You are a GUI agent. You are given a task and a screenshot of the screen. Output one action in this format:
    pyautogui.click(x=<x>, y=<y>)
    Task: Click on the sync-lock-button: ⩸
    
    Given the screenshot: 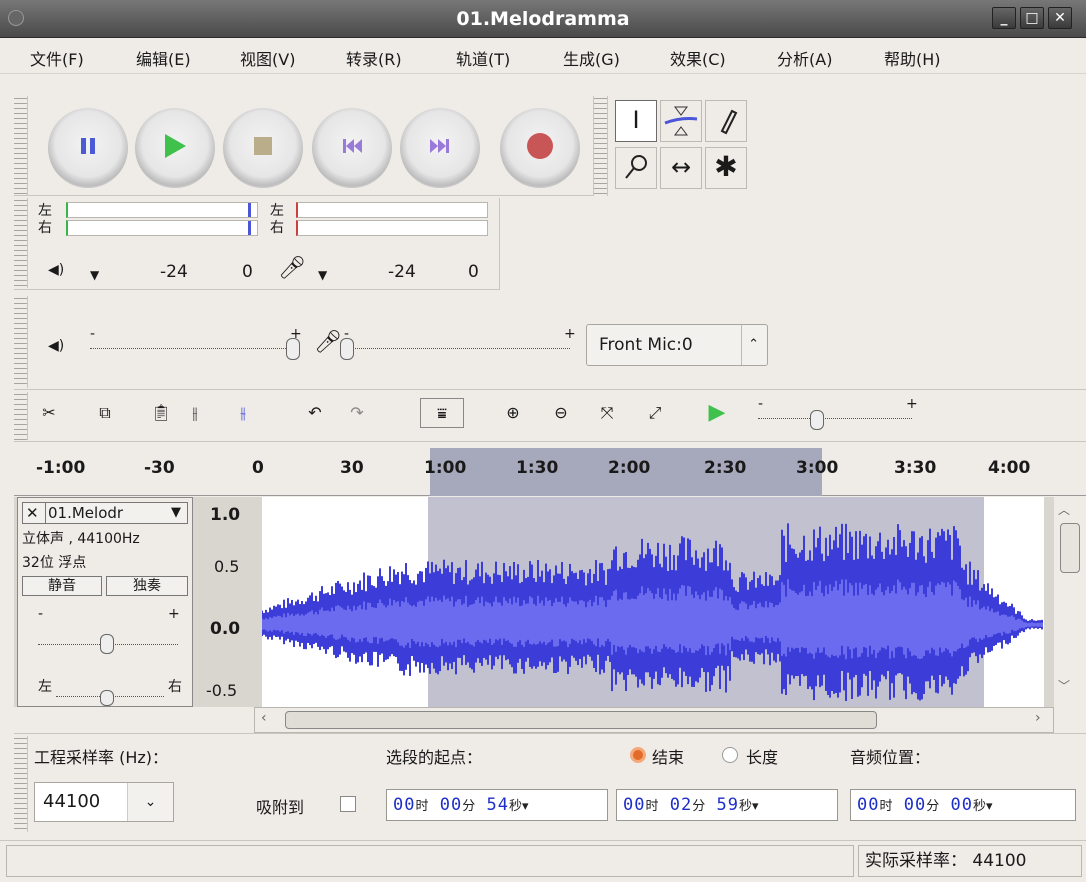 What is the action you would take?
    pyautogui.click(x=442, y=413)
    